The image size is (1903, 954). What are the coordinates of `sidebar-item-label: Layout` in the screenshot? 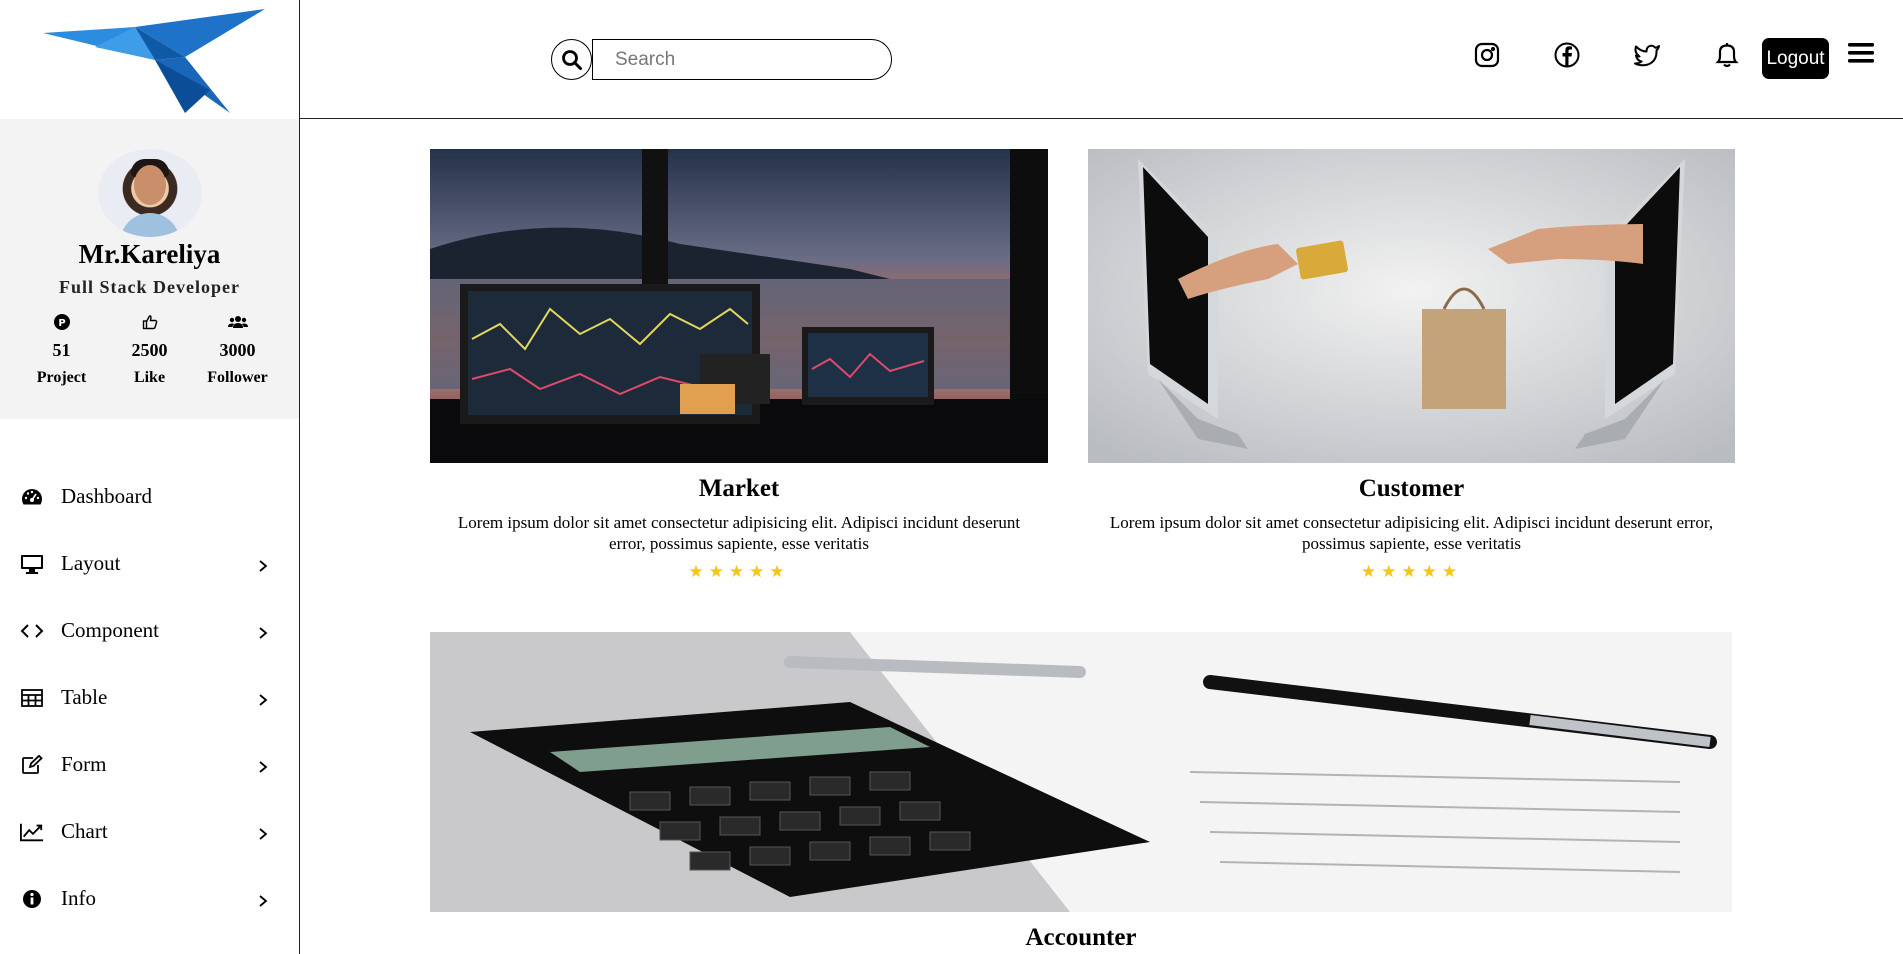 It's located at (91, 563).